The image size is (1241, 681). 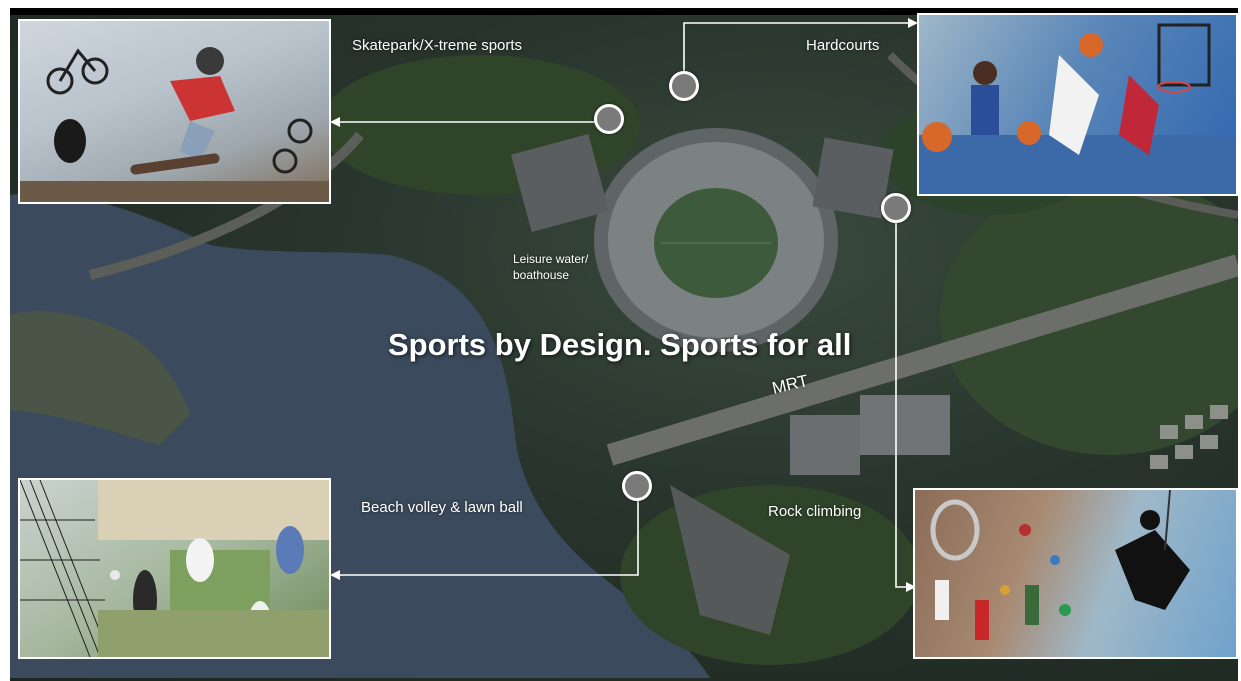 I want to click on volleyball-icon, so click(x=174, y=568).